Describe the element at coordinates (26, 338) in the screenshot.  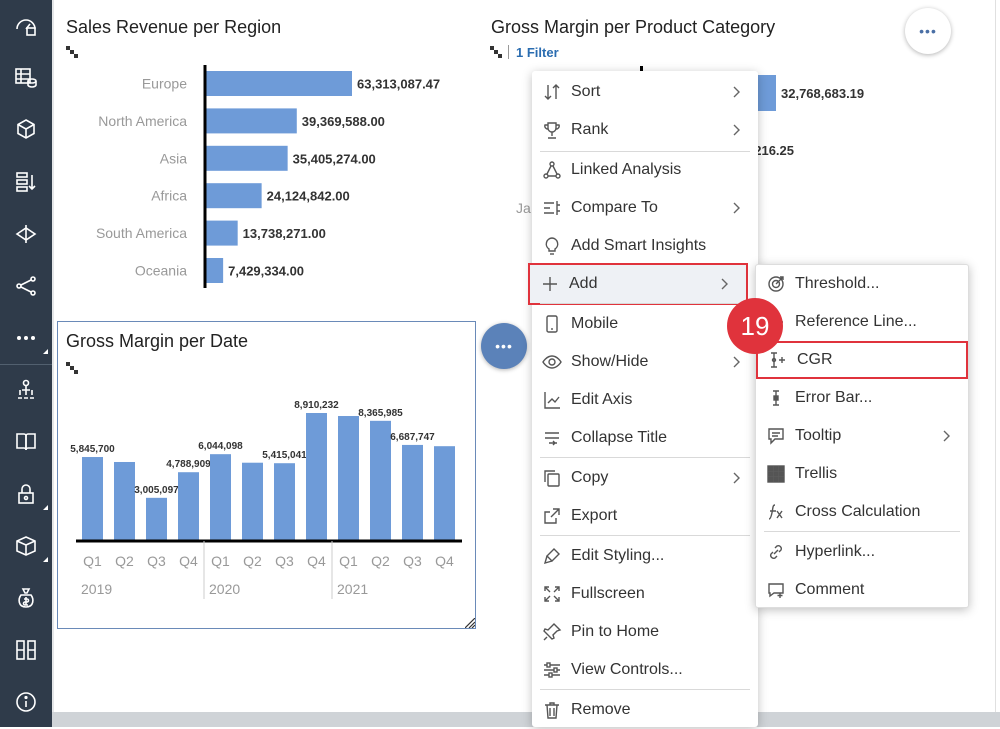
I see `more-ellipsis-icon` at that location.